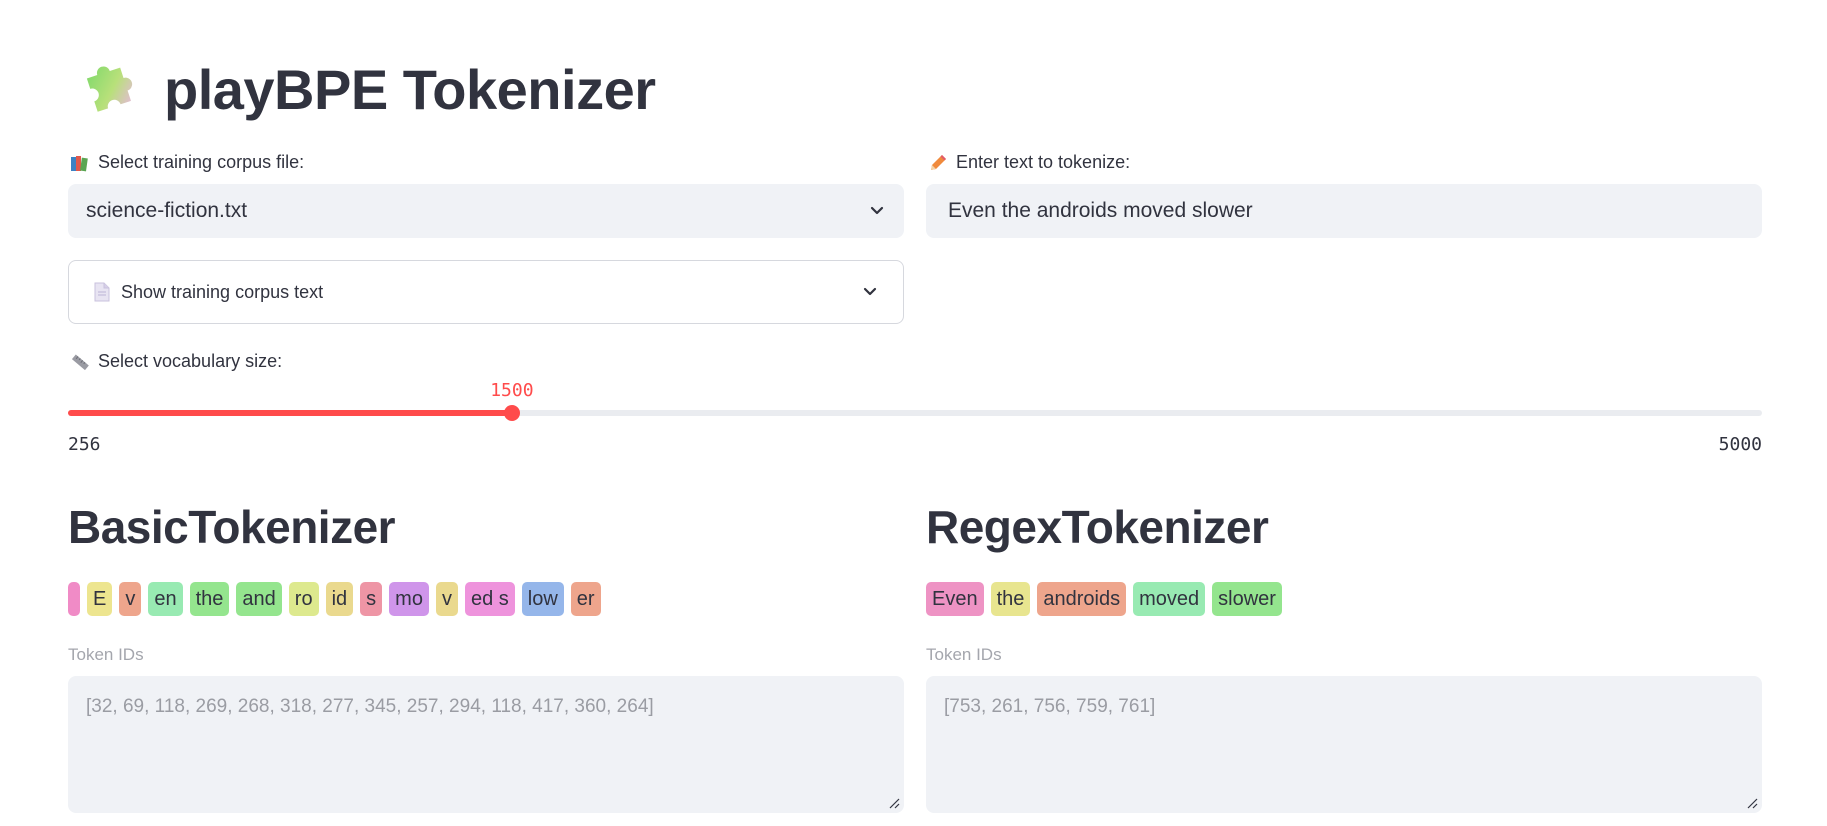  I want to click on regex-token-list: Even the androids moved slower, so click(1104, 599).